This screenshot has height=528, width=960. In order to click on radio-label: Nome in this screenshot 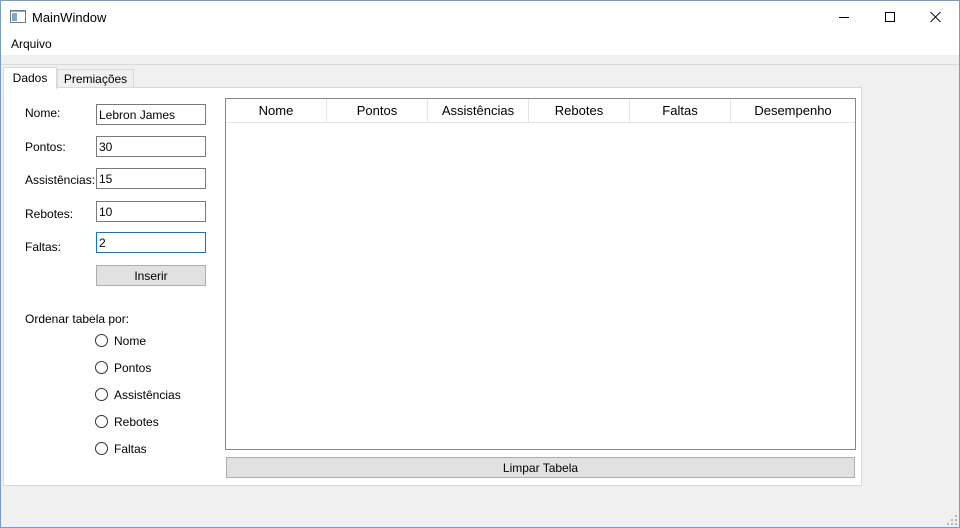, I will do `click(130, 341)`.